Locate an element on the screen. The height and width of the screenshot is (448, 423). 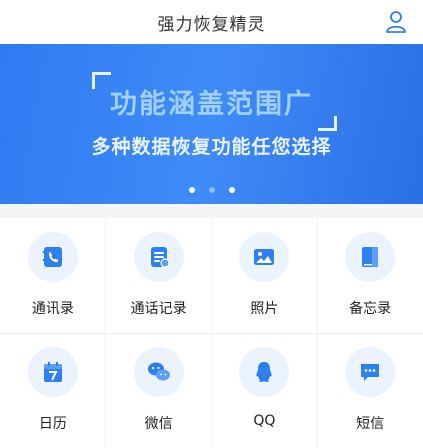
top-bar: 强力恢复精灵 is located at coordinates (211, 22).